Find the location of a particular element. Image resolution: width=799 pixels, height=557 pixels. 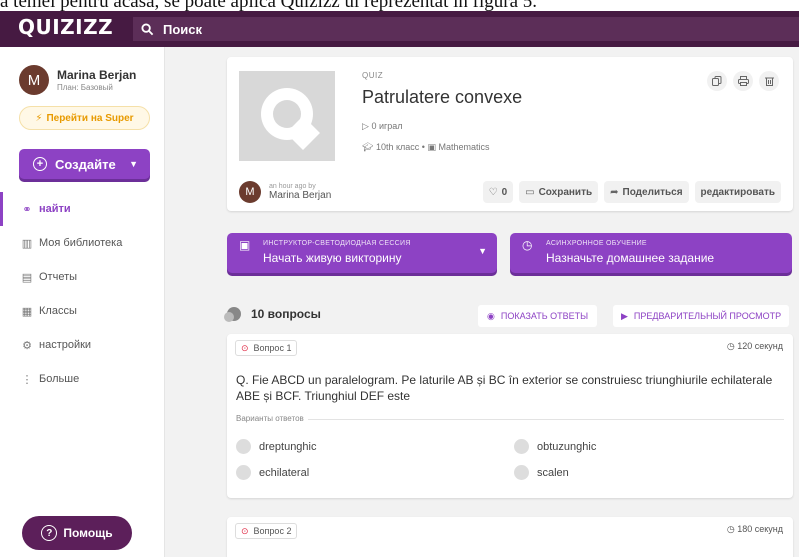

like-button: ♡ 0 is located at coordinates (498, 192).